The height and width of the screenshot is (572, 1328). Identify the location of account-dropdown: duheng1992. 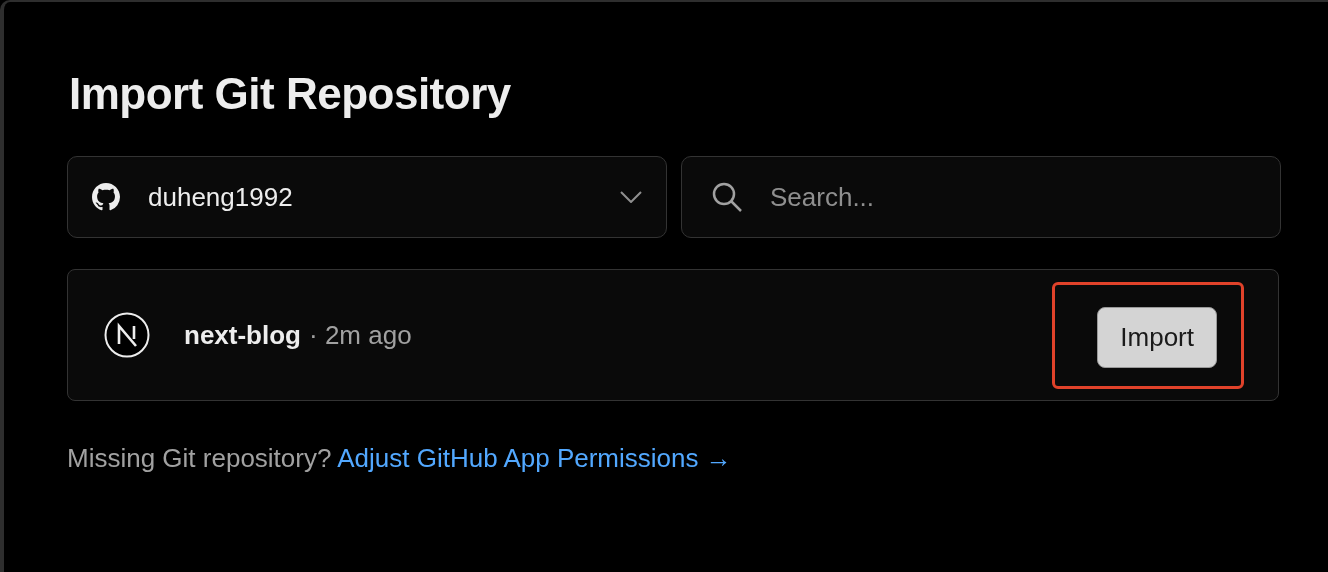
(367, 197).